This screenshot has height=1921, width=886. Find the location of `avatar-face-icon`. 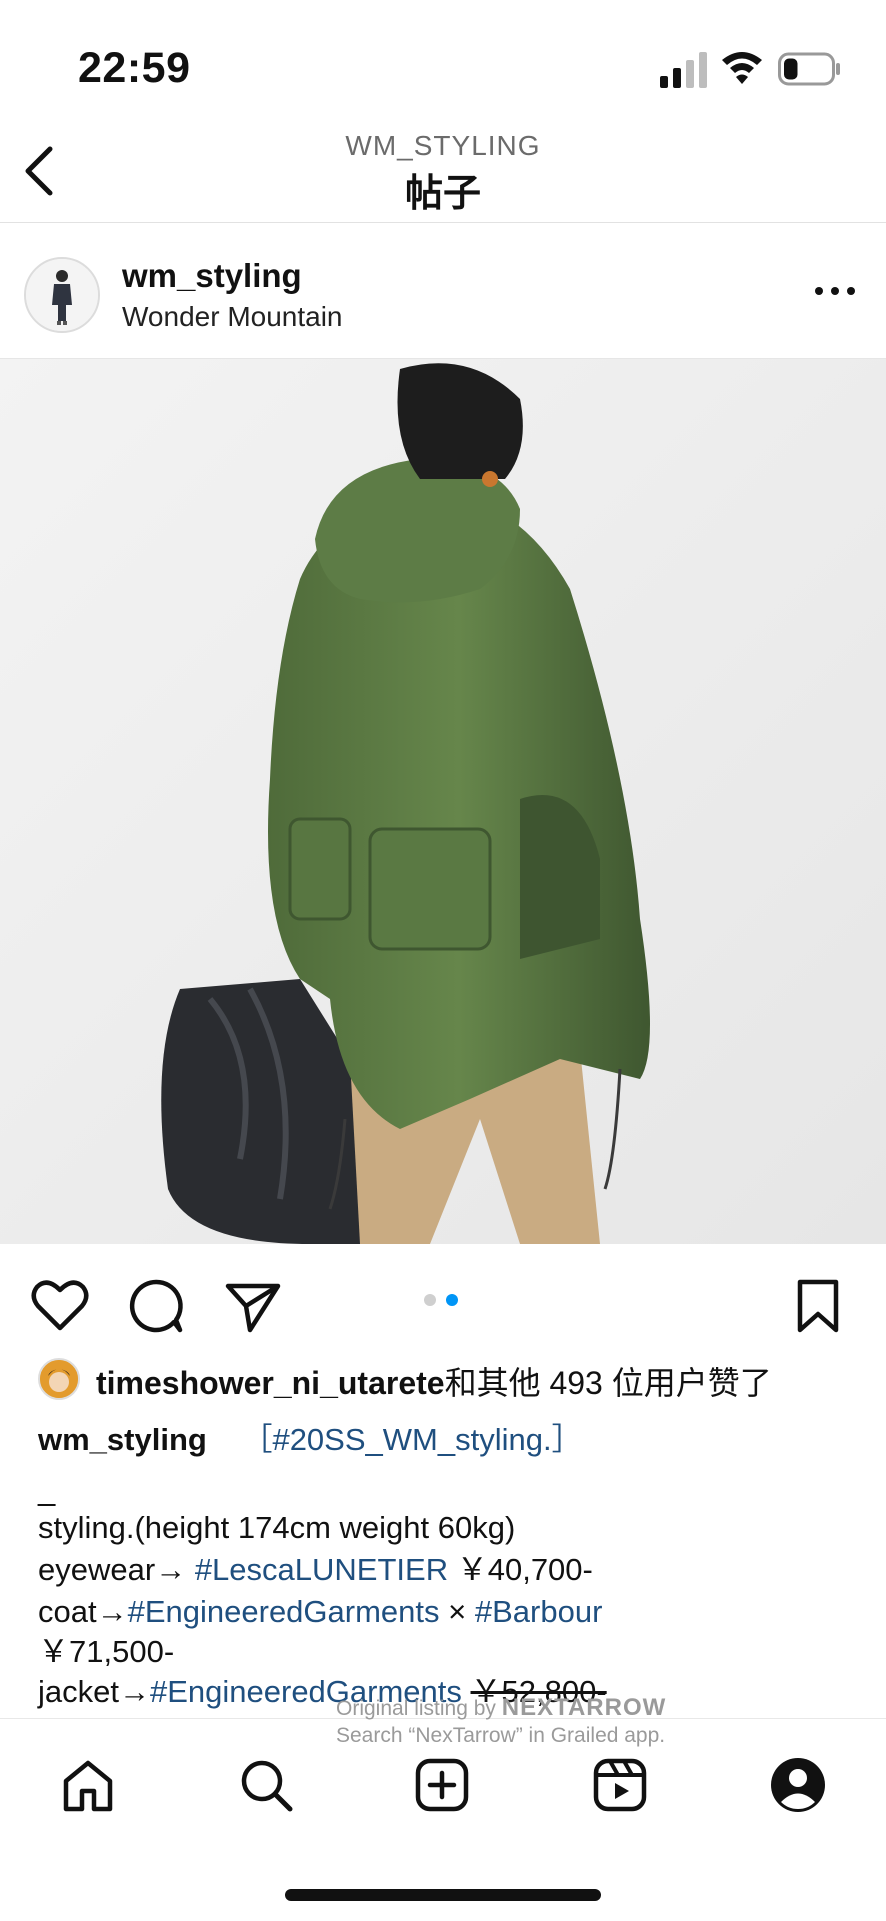

avatar-face-icon is located at coordinates (59, 1379).